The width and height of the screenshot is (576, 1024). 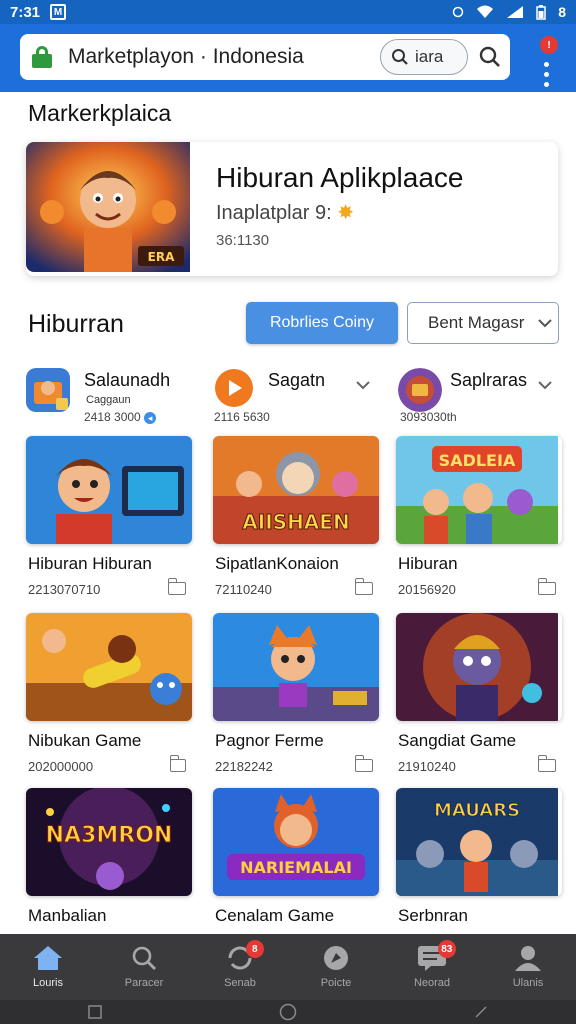 I want to click on game-card: Nibukan Game 202000000, so click(x=109, y=696).